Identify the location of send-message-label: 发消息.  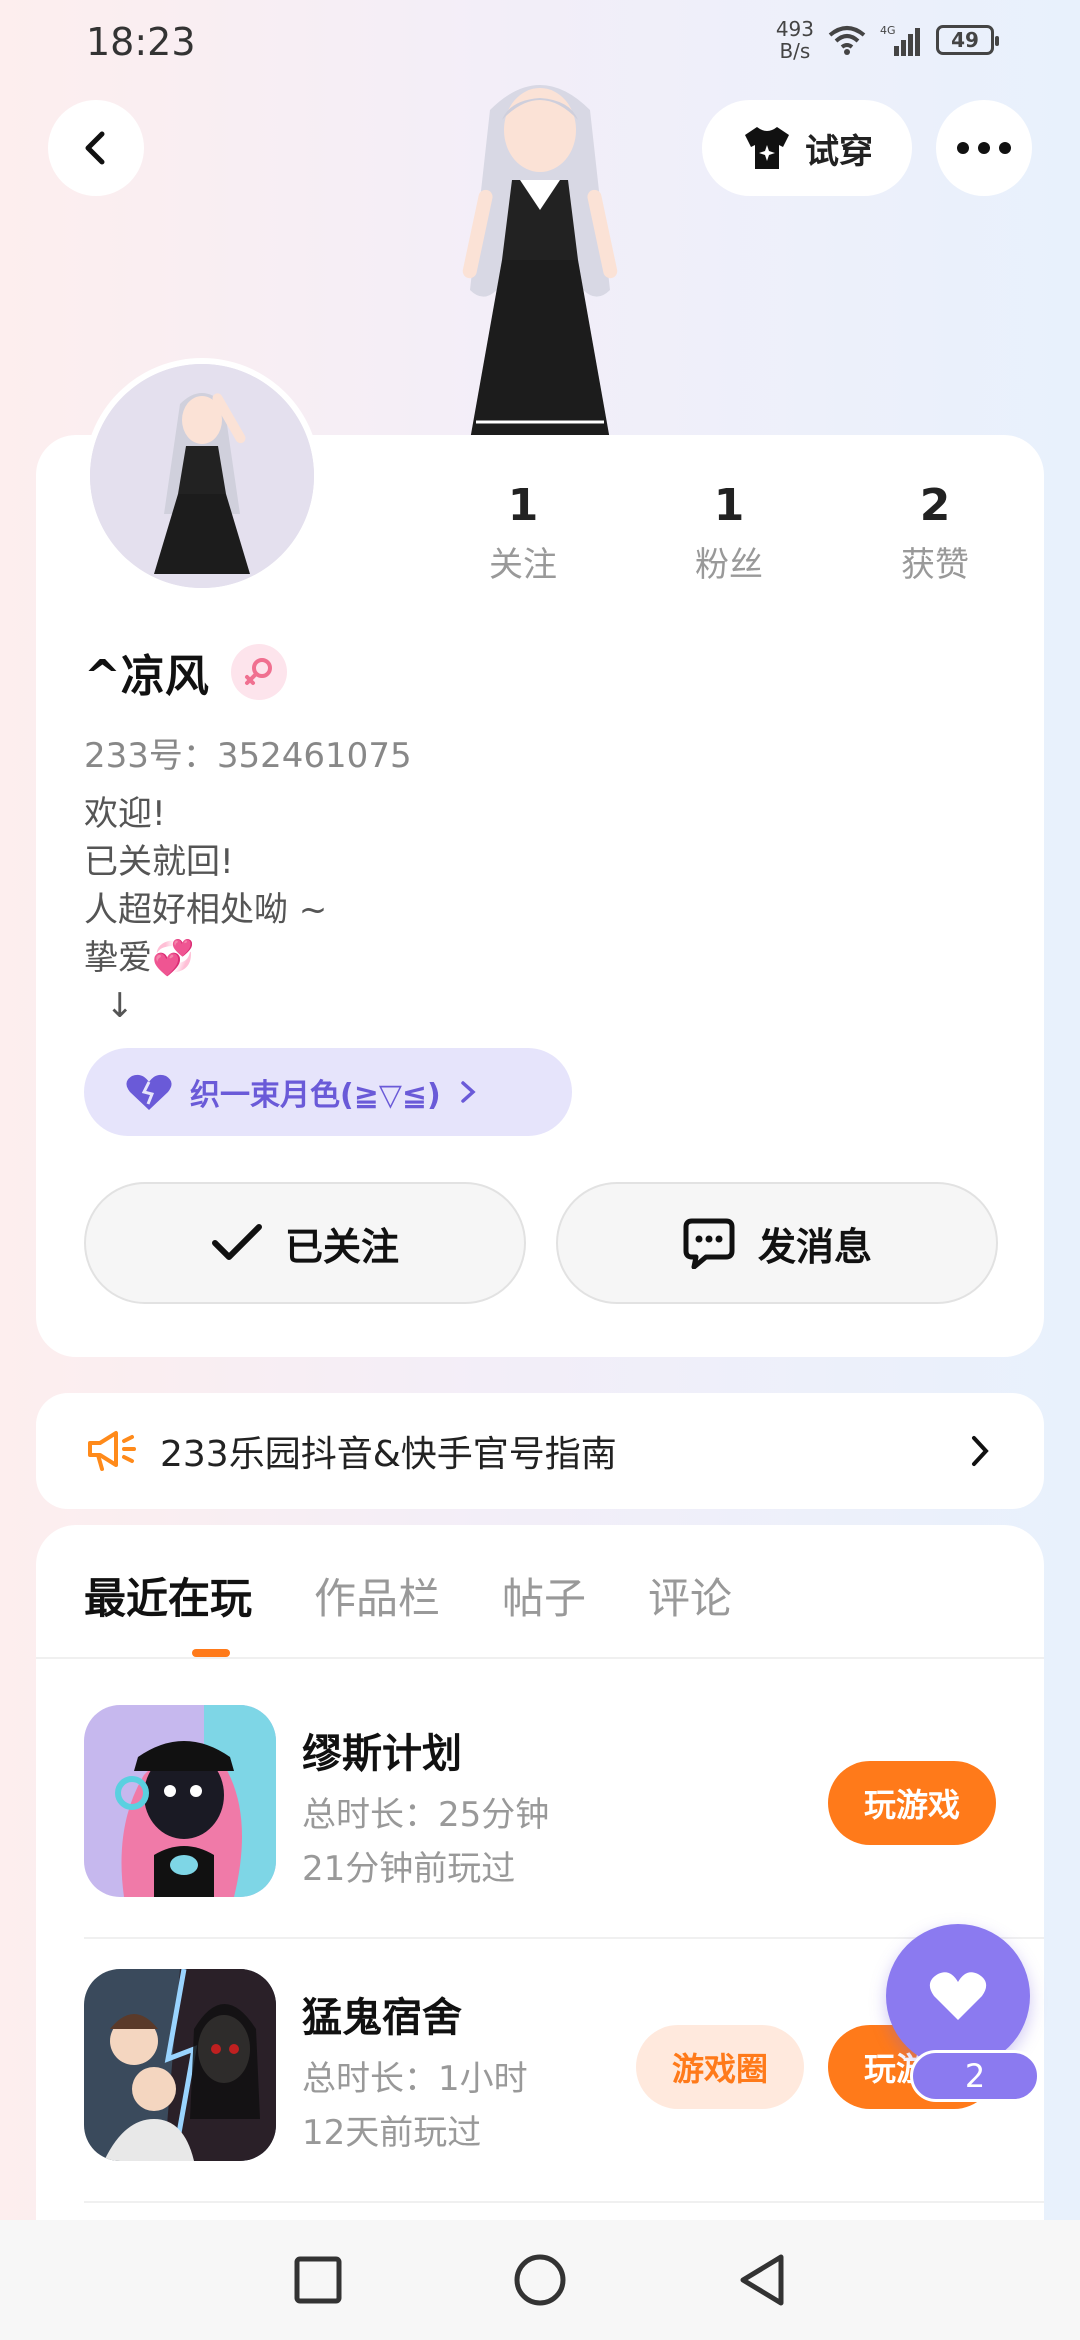
(814, 1246).